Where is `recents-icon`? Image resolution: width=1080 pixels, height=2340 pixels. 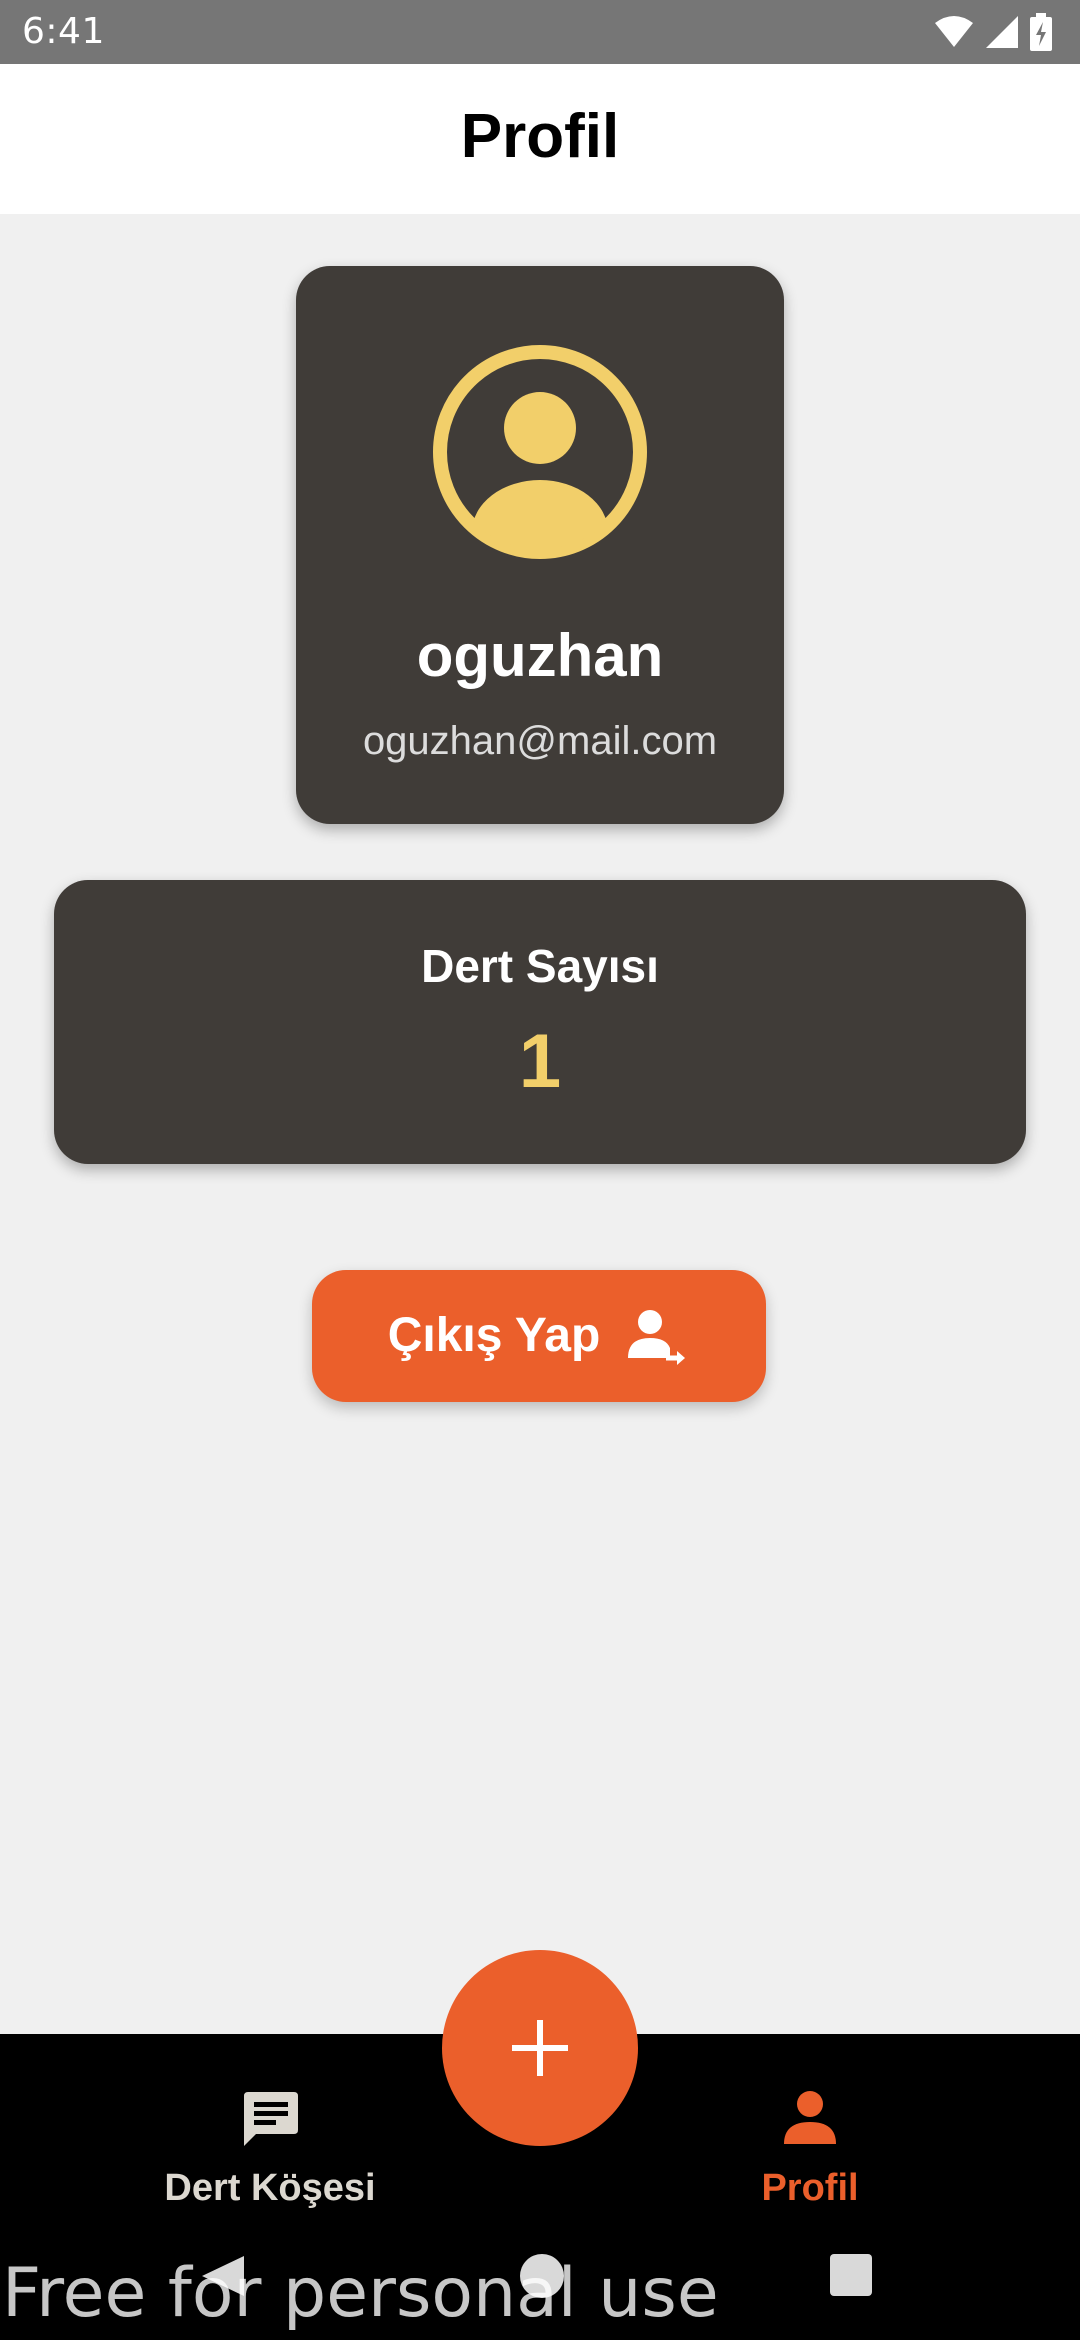
recents-icon is located at coordinates (851, 2275).